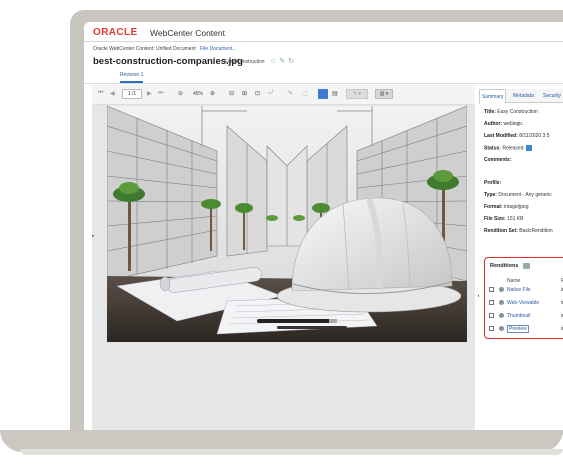 The width and height of the screenshot is (563, 464). Describe the element at coordinates (490, 112) in the screenshot. I see `field-label: Title:` at that location.